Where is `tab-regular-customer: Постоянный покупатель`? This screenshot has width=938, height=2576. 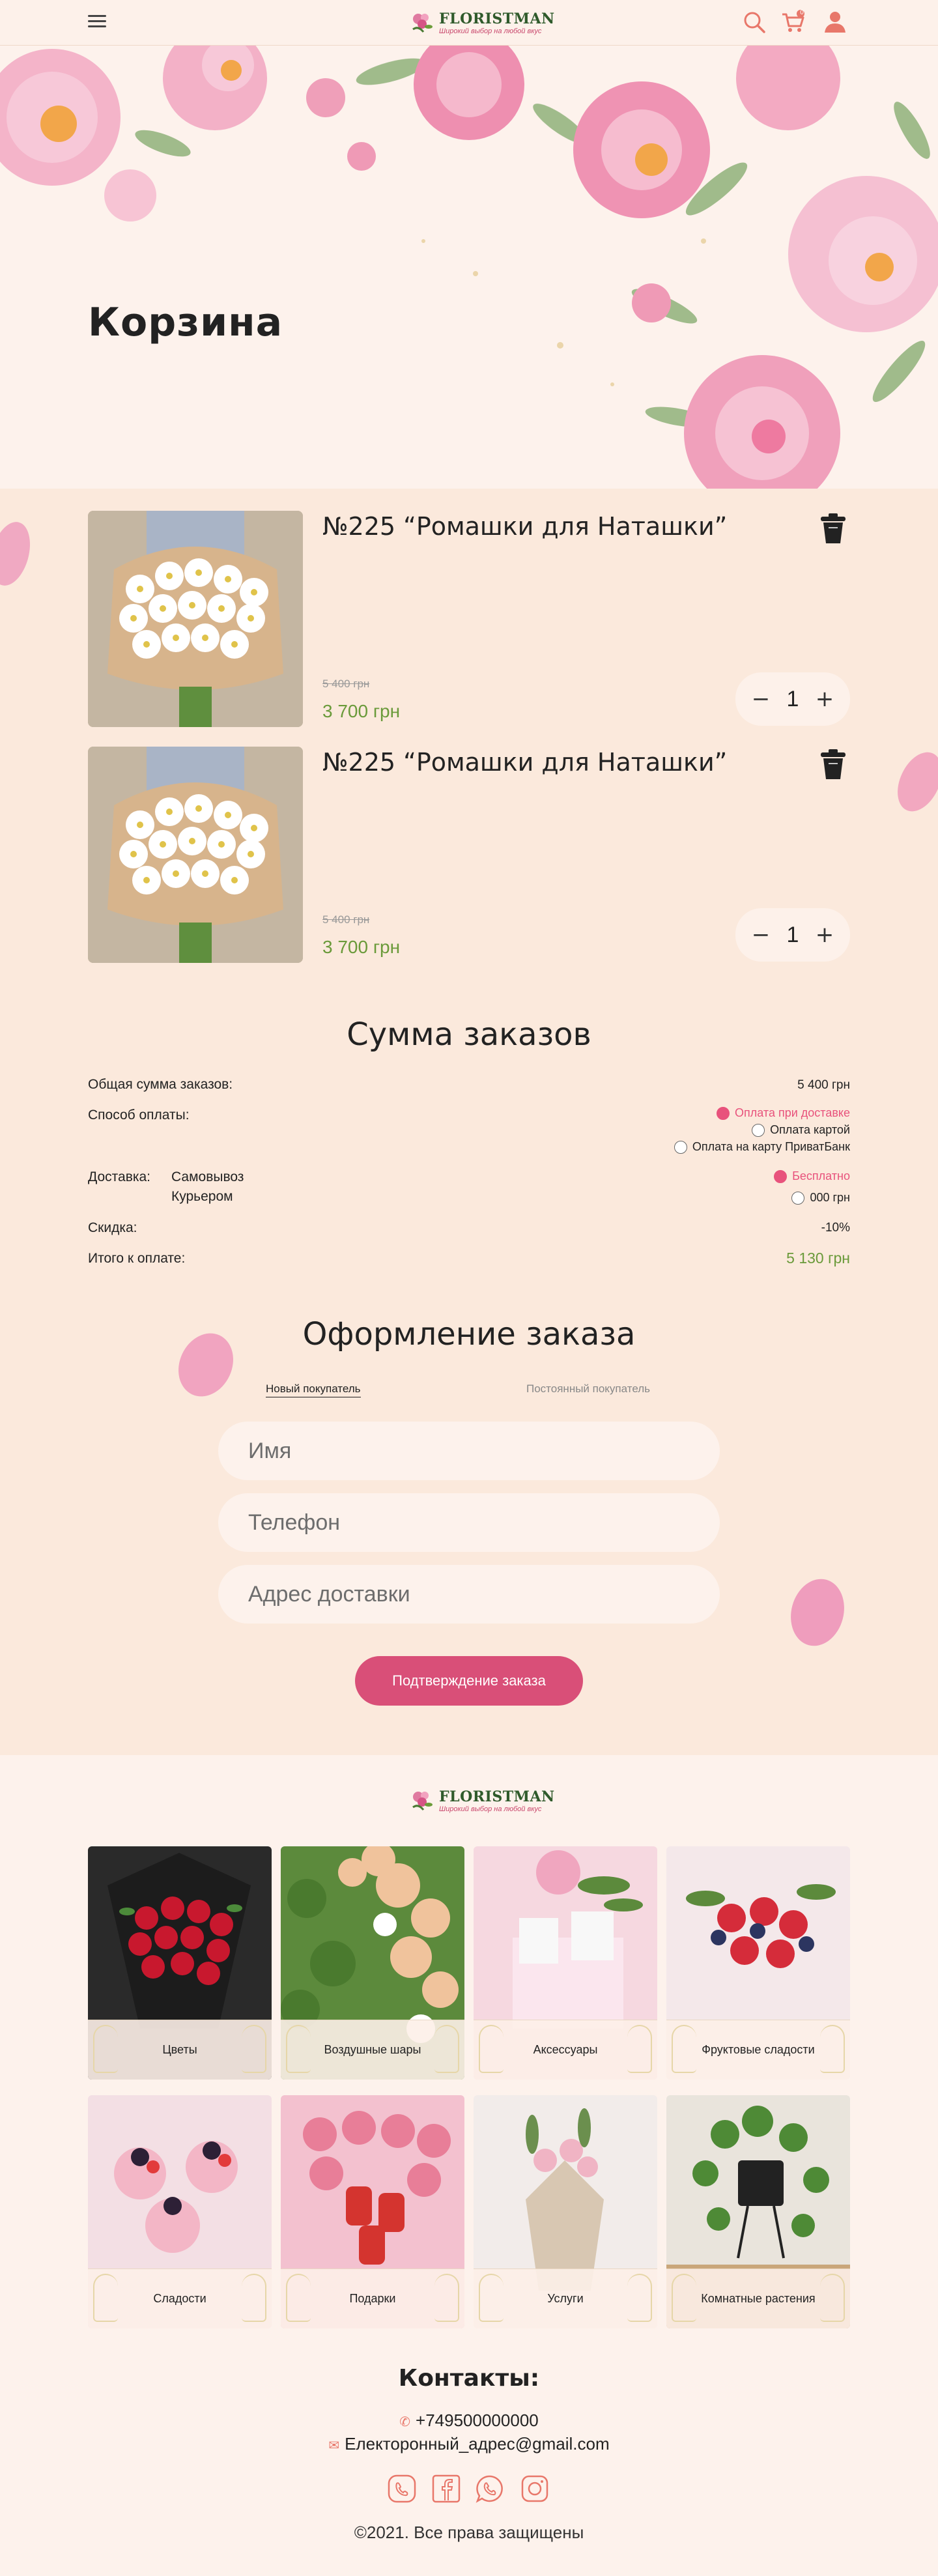 tab-regular-customer: Постоянный покупатель is located at coordinates (588, 1388).